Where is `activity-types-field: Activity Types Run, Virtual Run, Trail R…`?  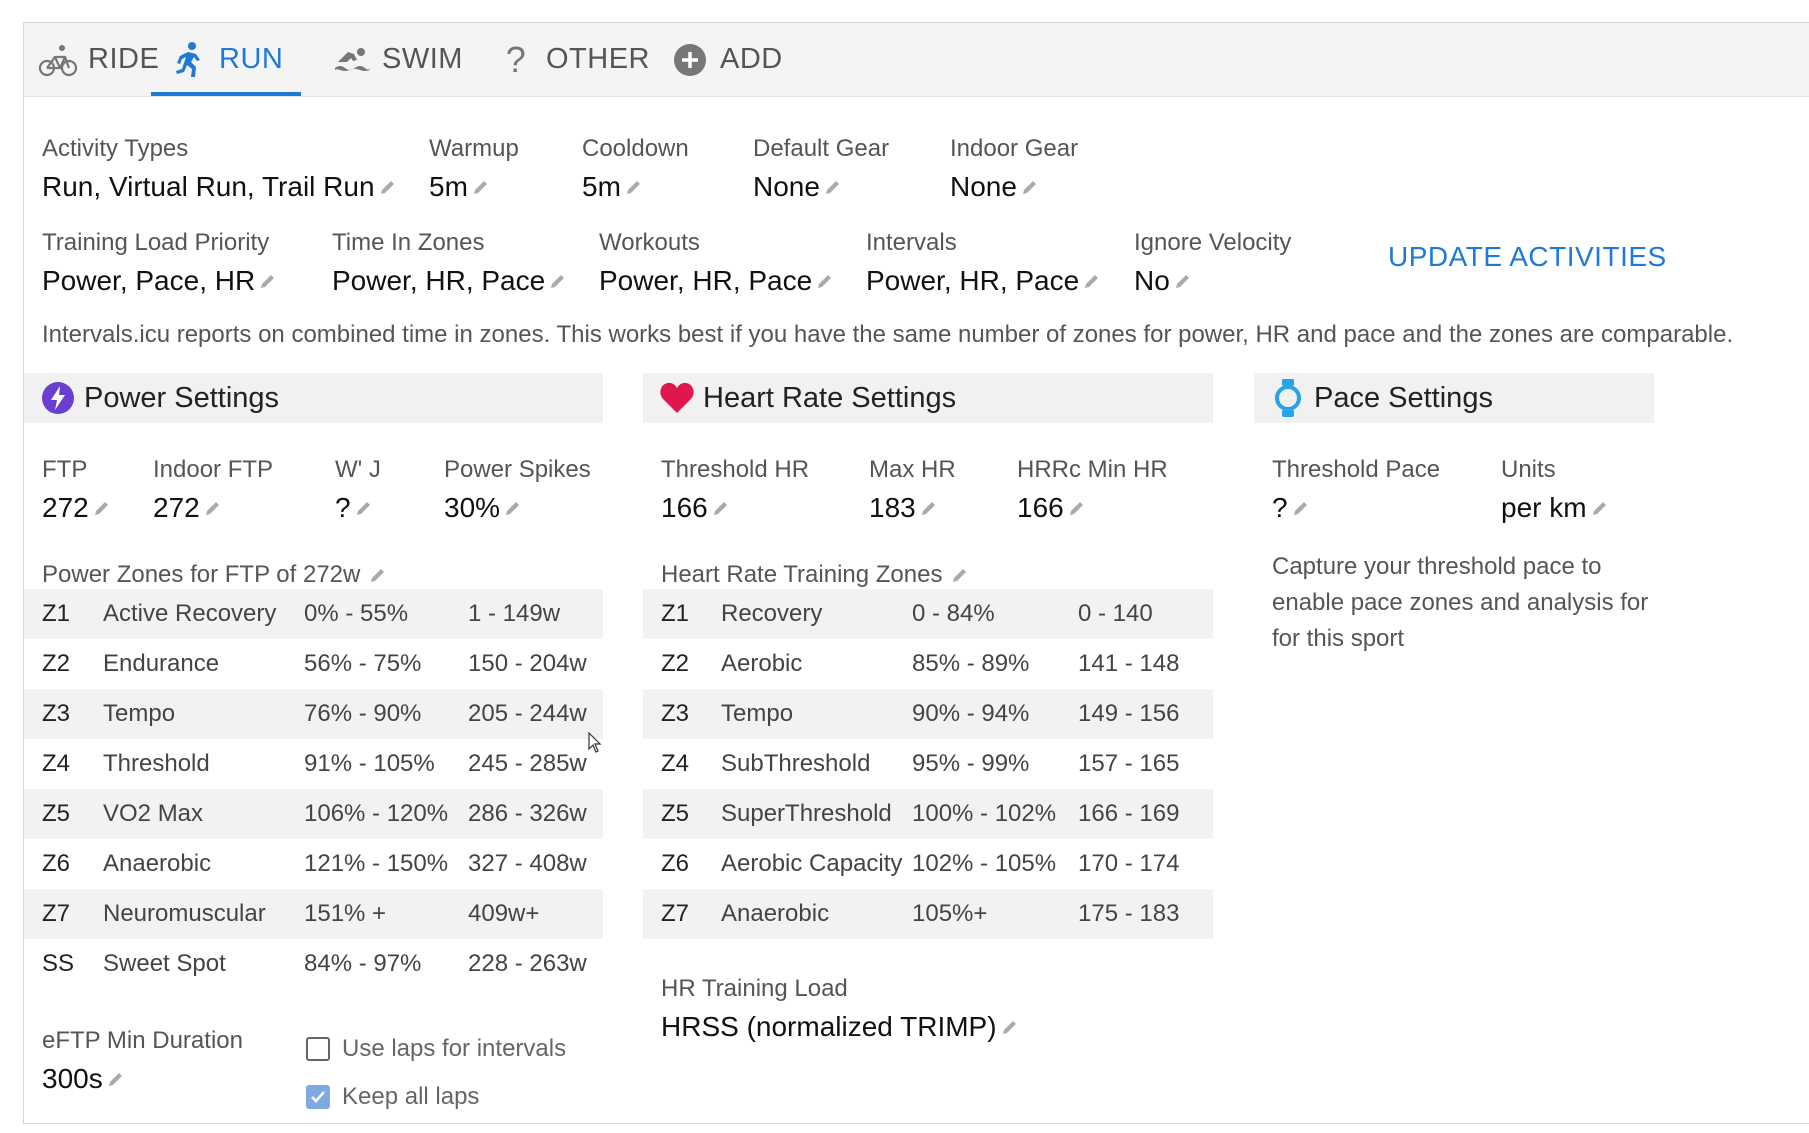 activity-types-field: Activity Types Run, Virtual Run, Trail R… is located at coordinates (220, 169).